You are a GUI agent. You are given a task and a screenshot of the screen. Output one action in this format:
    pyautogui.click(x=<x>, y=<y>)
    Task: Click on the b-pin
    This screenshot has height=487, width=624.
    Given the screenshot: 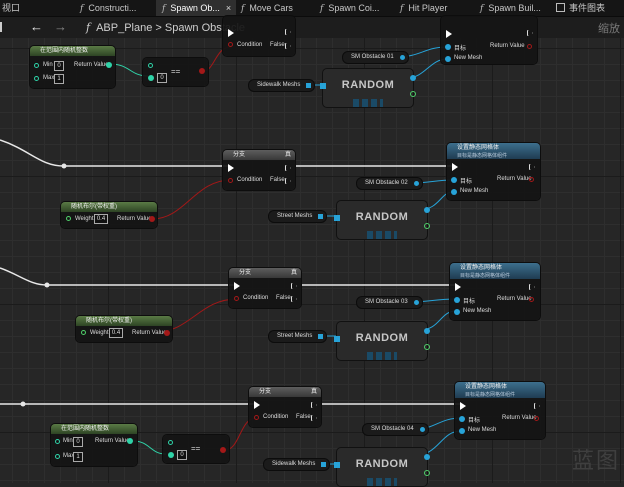 What is the action you would take?
    pyautogui.click(x=151, y=78)
    